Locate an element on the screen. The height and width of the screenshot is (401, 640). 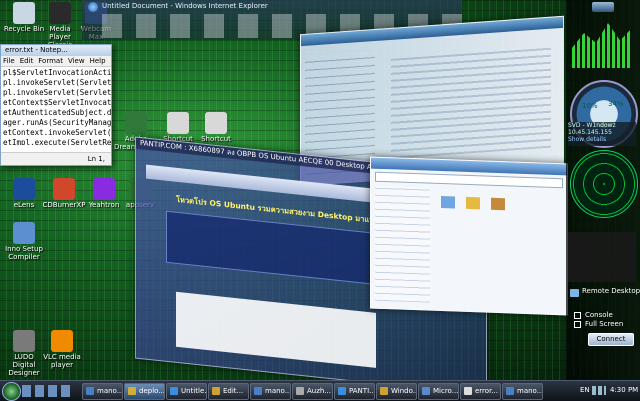
ie-icon is located at coordinates (93, 7).